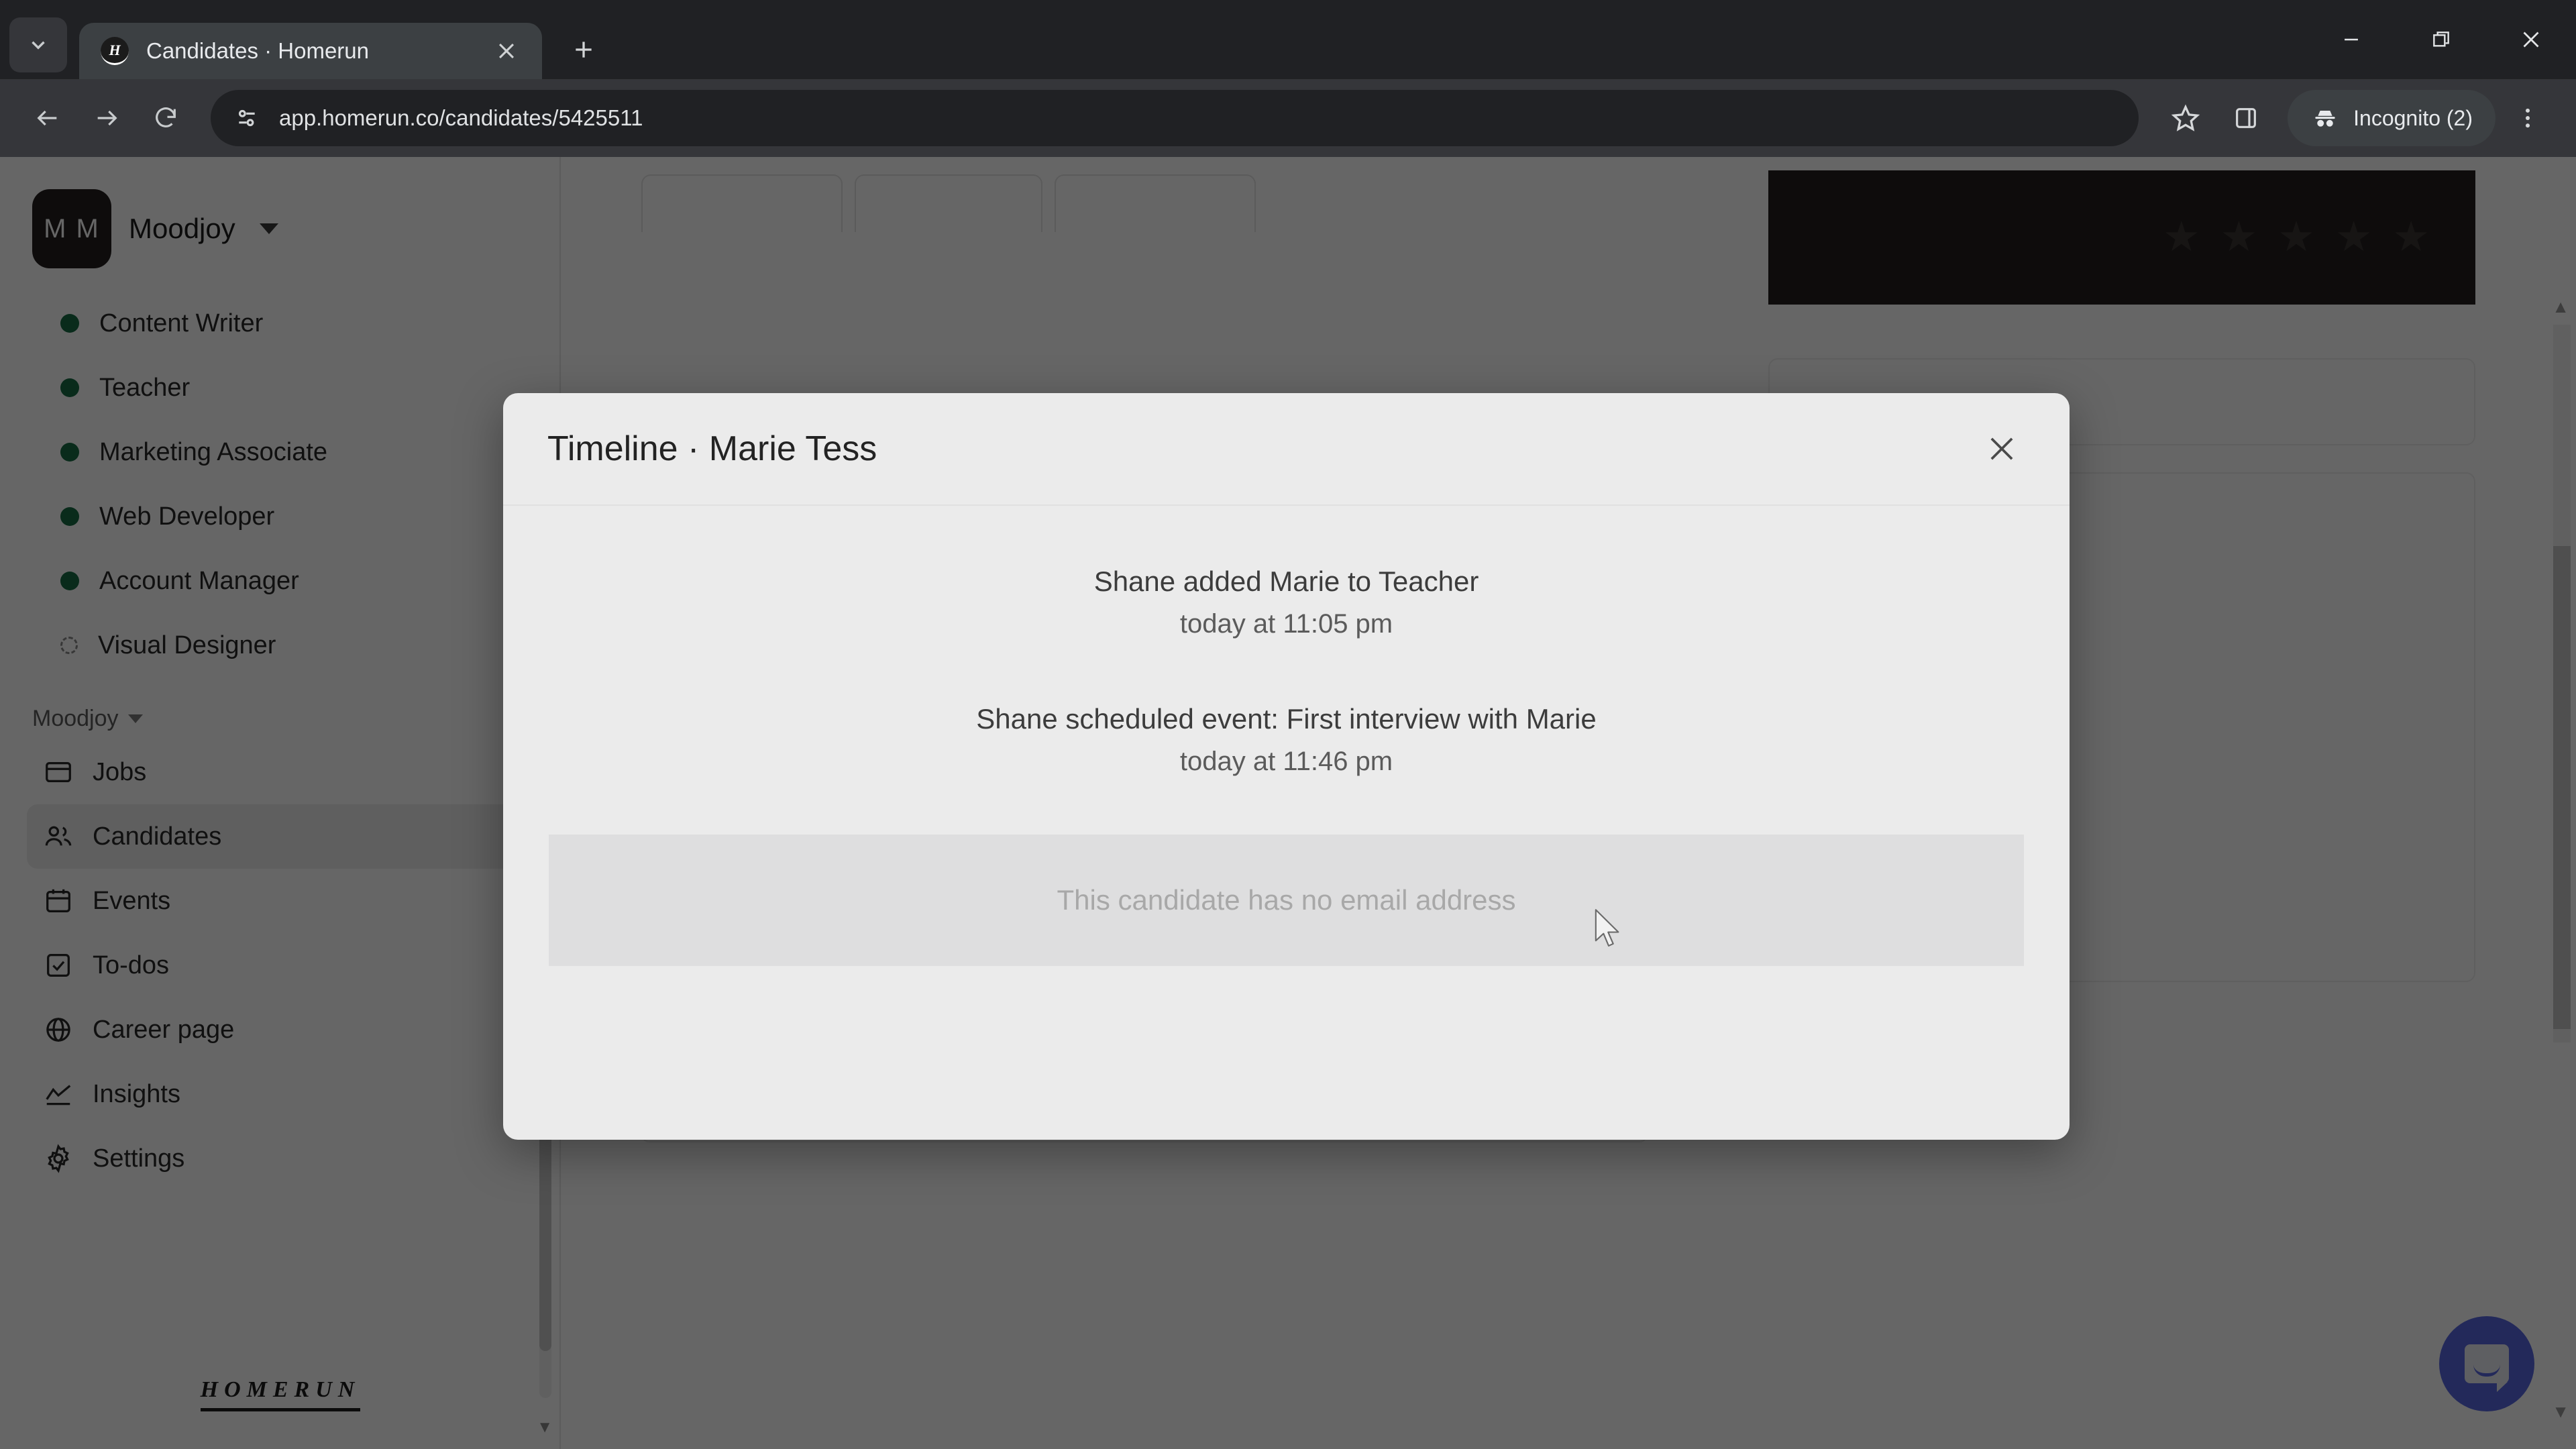 The image size is (2576, 1449). Describe the element at coordinates (1286, 762) in the screenshot. I see `timeline-entry-time: today at 11:46 pm` at that location.